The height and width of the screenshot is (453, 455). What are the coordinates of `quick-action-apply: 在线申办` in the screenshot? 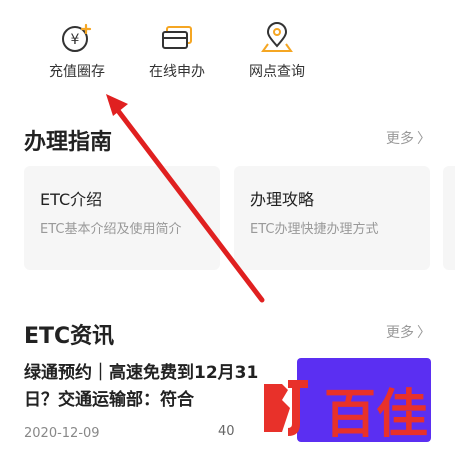 It's located at (177, 51).